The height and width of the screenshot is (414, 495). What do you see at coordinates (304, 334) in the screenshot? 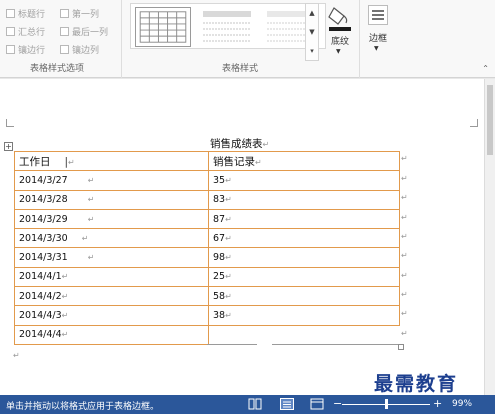
I see `table-cell` at bounding box center [304, 334].